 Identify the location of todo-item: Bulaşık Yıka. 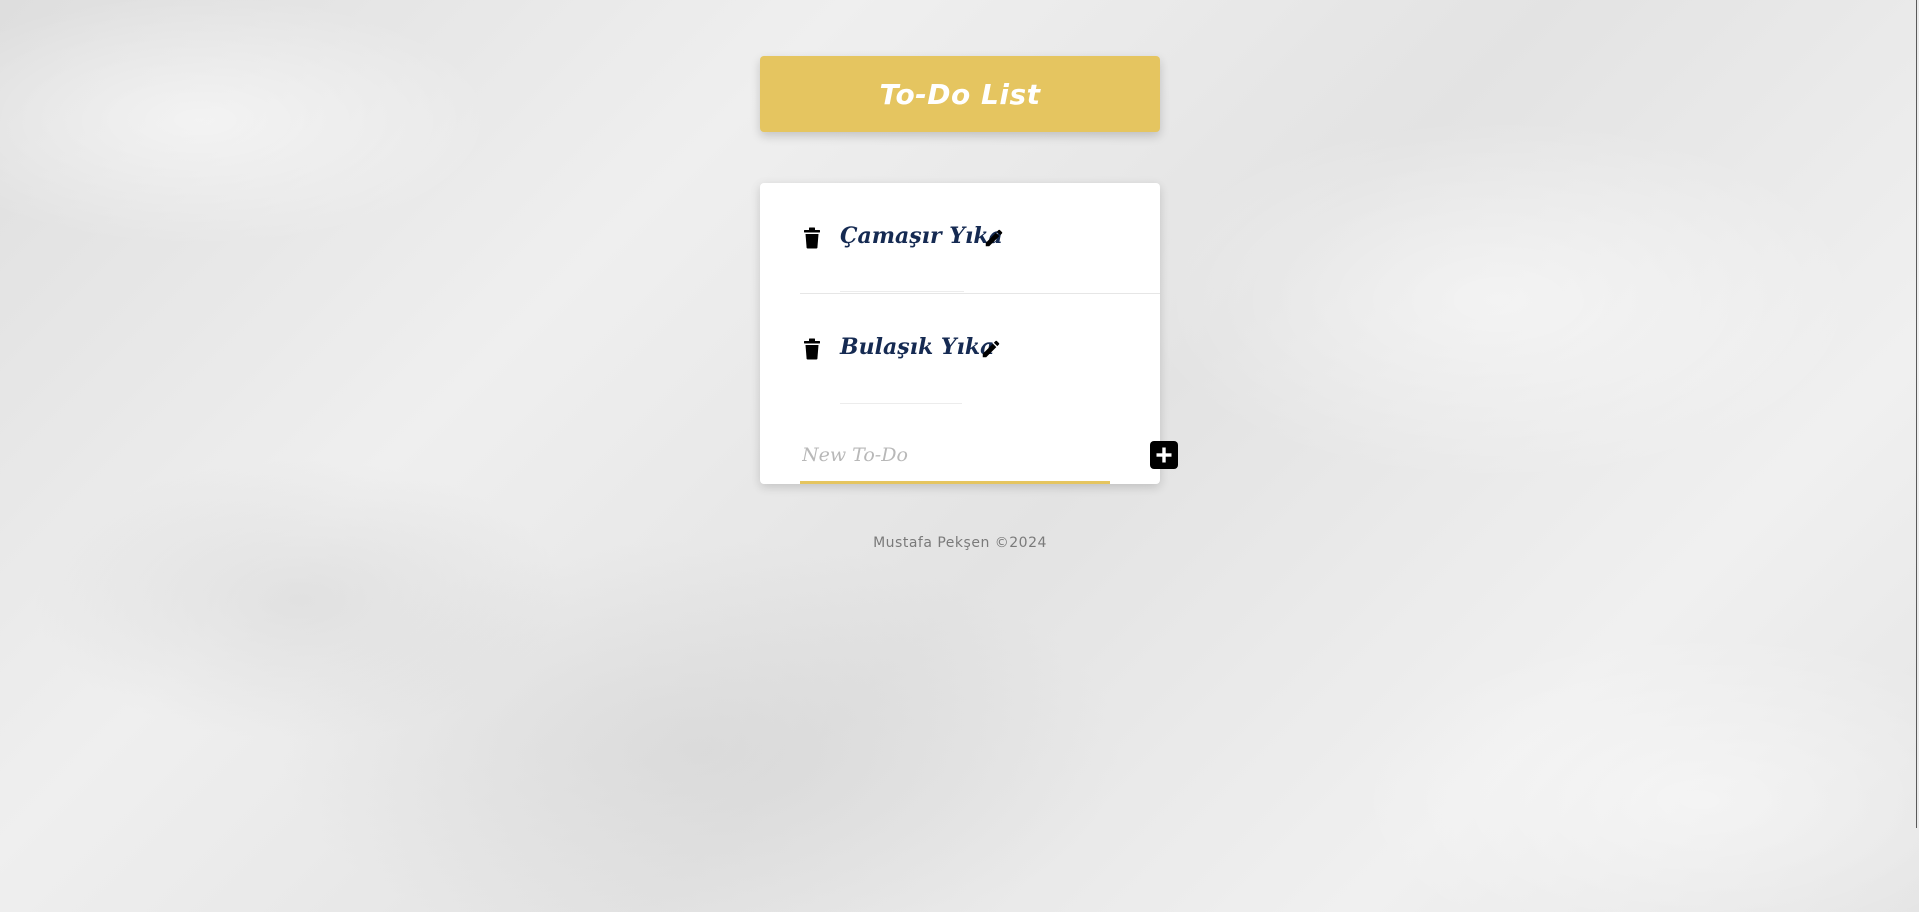
(980, 349).